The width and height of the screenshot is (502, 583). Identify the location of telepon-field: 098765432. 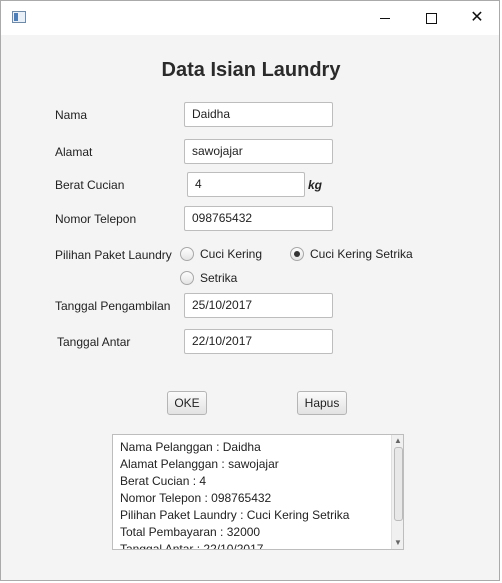
(258, 218).